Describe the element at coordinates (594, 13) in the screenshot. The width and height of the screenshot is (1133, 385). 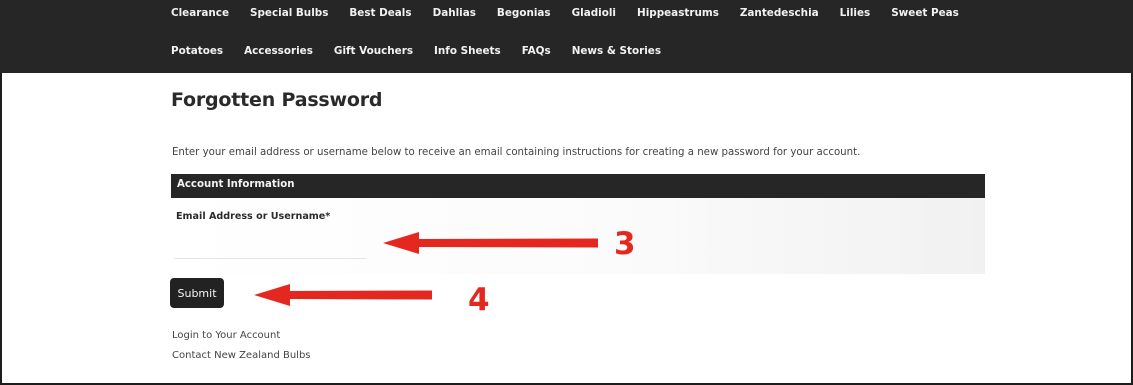
I see `nav-item-gladioli: Gladioli` at that location.